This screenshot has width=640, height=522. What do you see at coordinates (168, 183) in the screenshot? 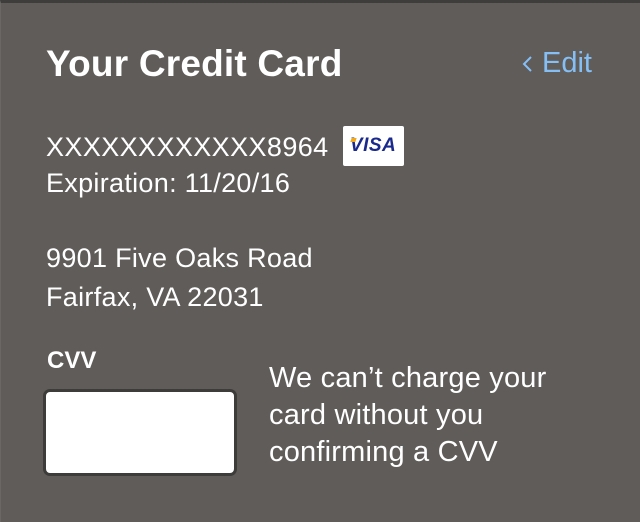
I see `card-expiration: Expiration: 11/20/16` at bounding box center [168, 183].